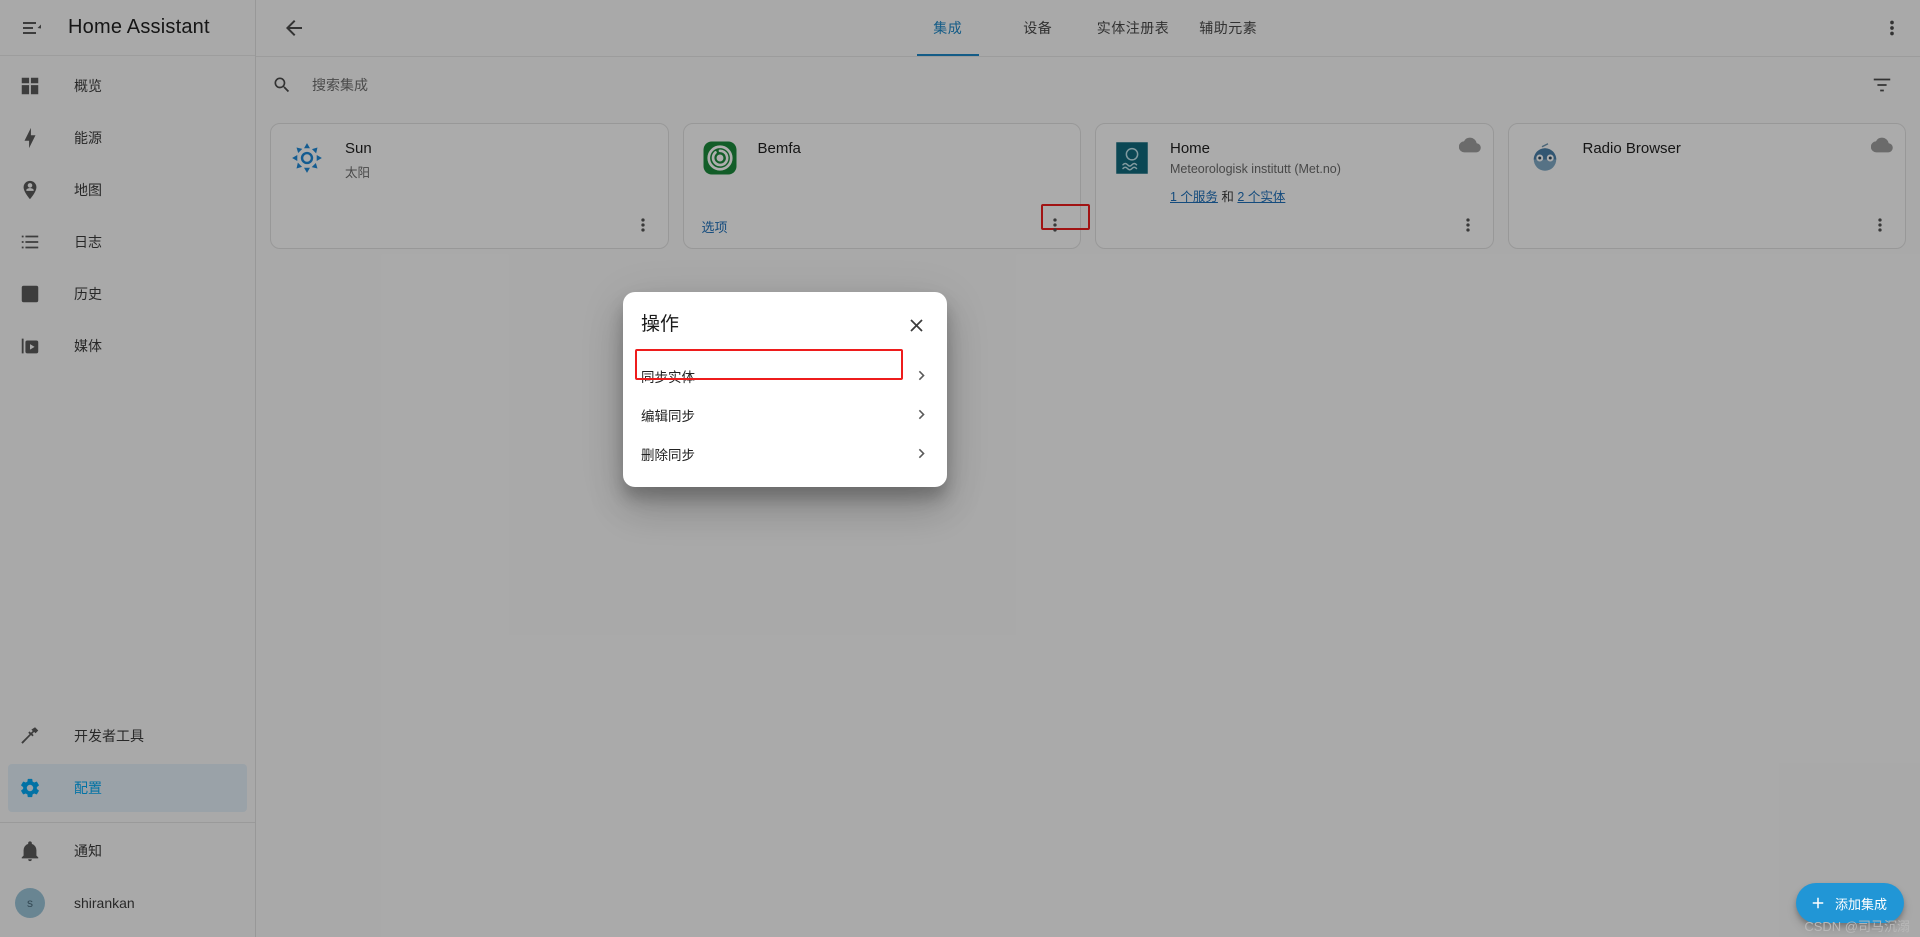  Describe the element at coordinates (785, 375) in the screenshot. I see `dialog-row-sync-entities: 同步实体` at that location.